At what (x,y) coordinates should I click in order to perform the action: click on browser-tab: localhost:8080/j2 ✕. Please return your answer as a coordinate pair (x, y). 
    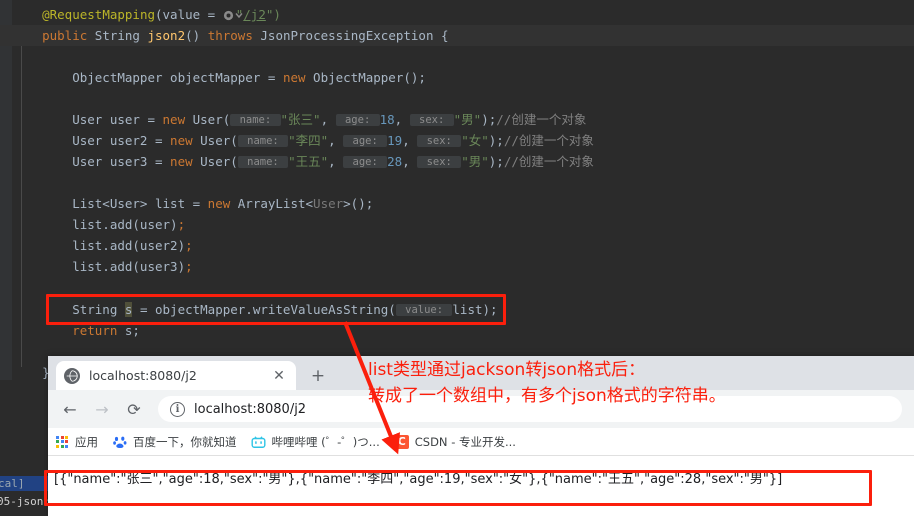
    Looking at the image, I should click on (176, 375).